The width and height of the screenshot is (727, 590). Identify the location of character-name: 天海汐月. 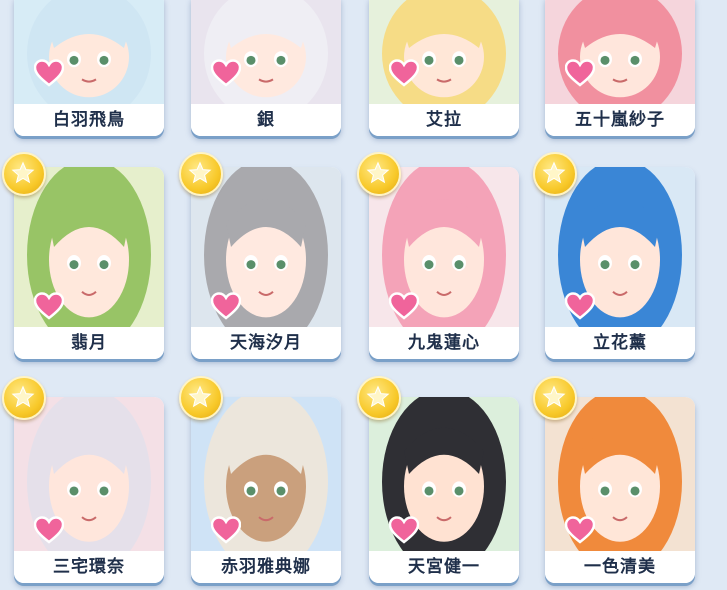
(266, 343).